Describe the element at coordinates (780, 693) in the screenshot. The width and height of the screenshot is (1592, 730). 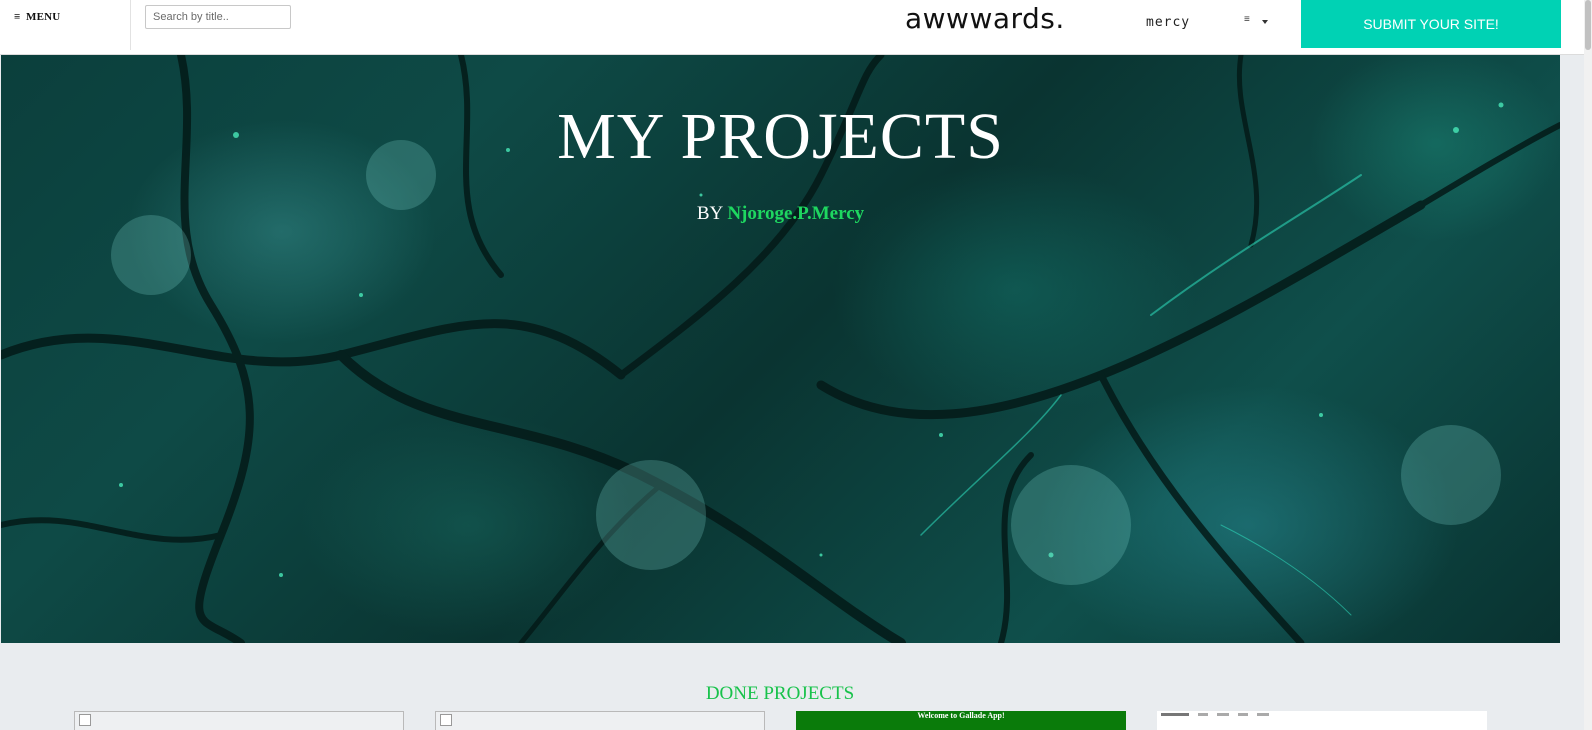
I see `section-title: DONE PROJECTS` at that location.